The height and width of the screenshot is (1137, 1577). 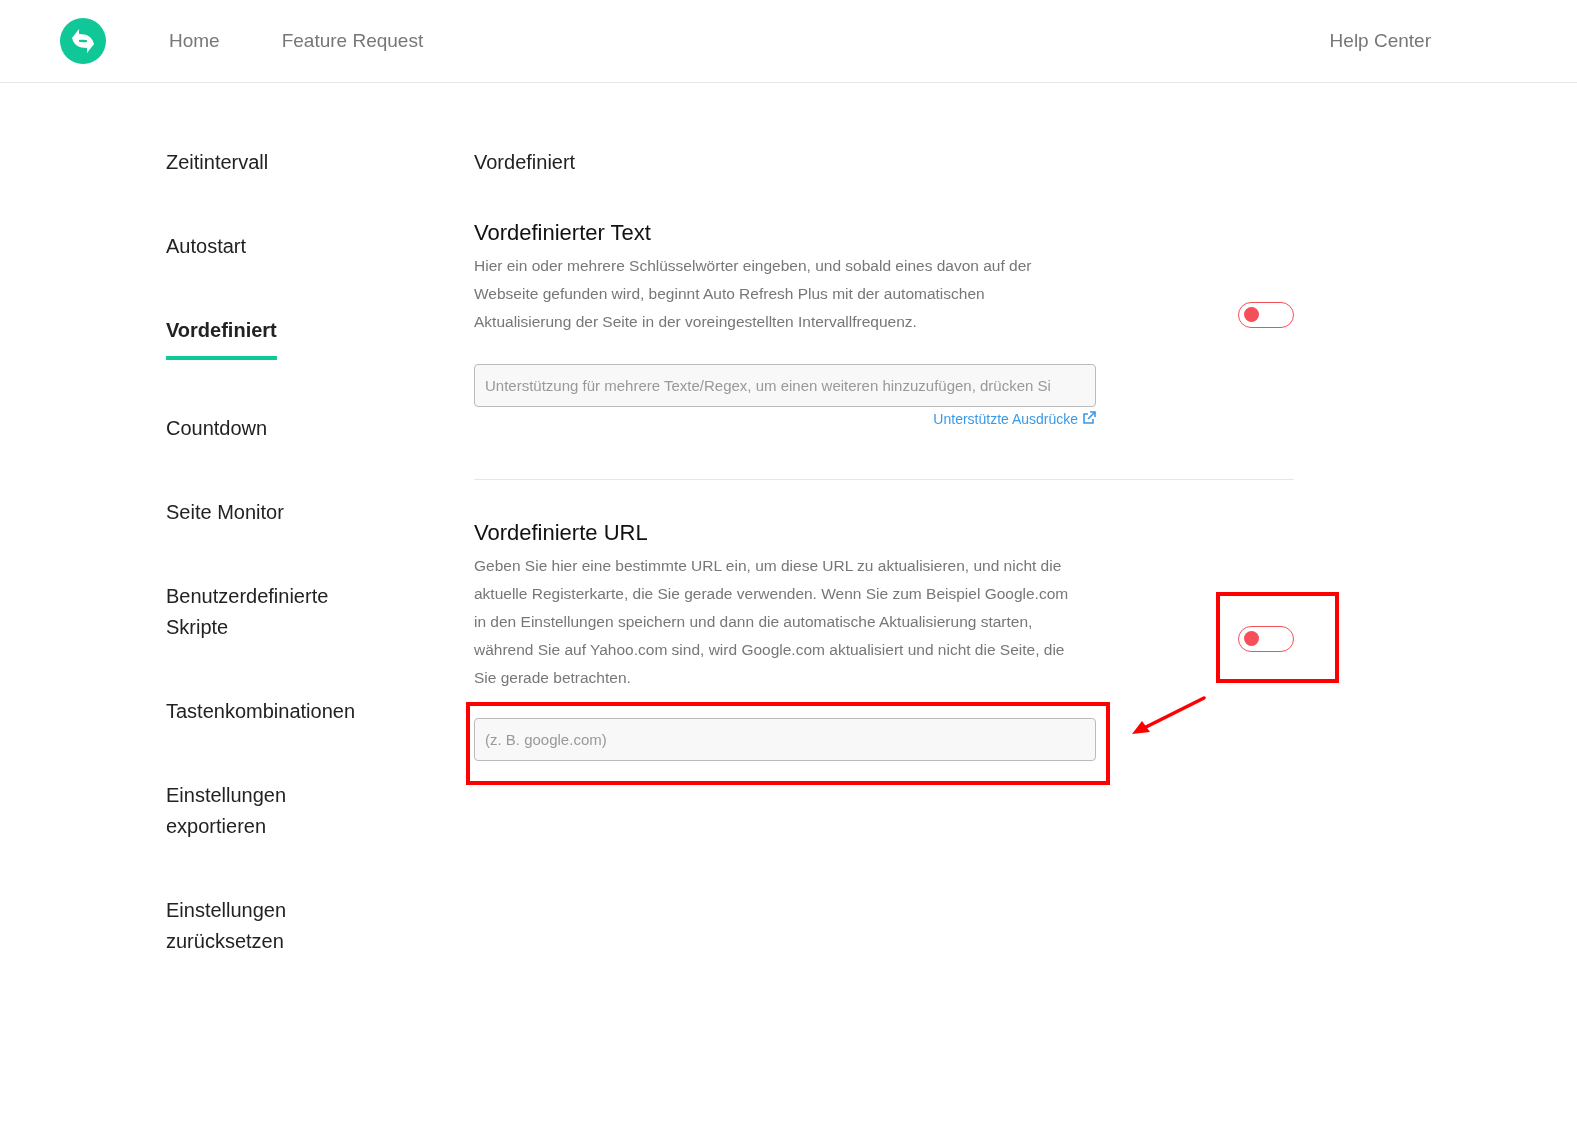 I want to click on sidebar-item: Vordefiniert, so click(x=221, y=337).